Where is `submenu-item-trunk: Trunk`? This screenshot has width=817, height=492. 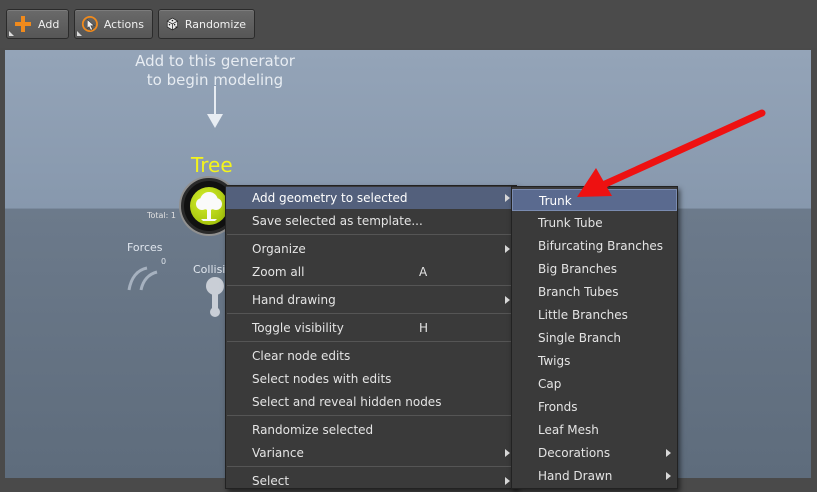
submenu-item-trunk: Trunk is located at coordinates (594, 200).